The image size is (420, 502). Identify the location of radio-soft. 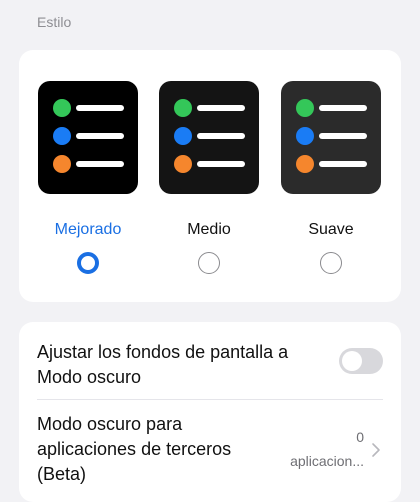
(331, 263).